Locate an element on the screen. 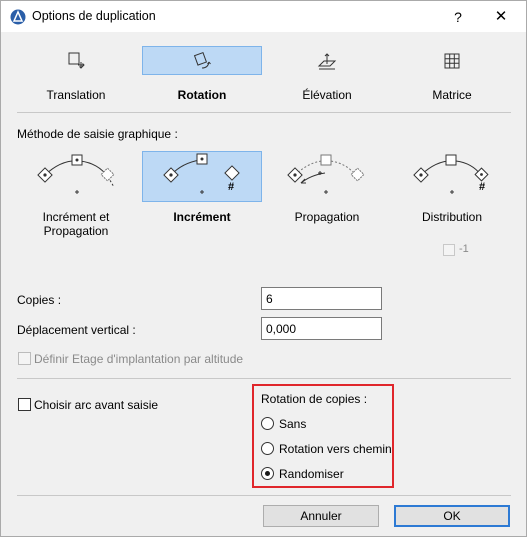  vertical-displacement-label: Déplacement vertical : is located at coordinates (76, 330).